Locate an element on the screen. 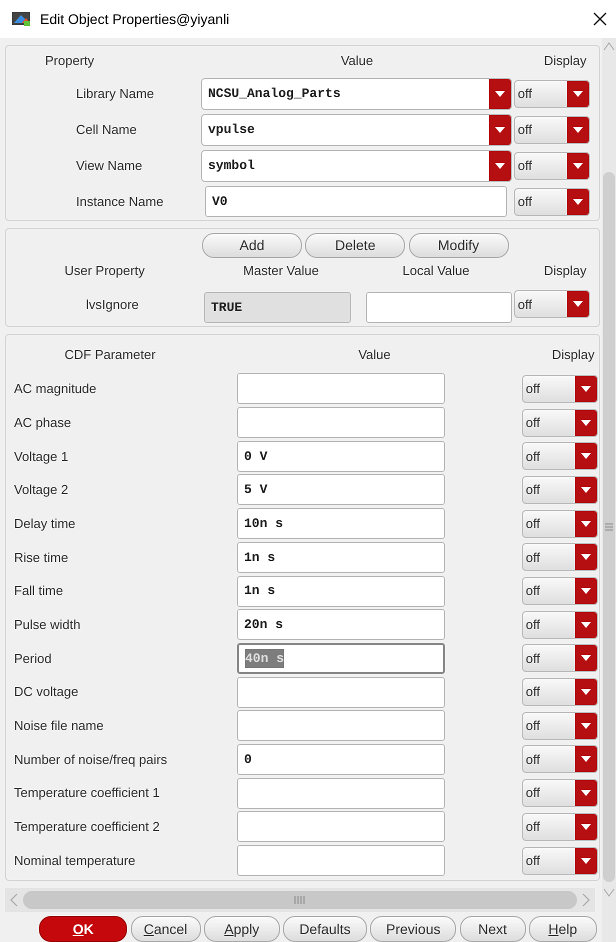  field-label: Temperature coefficient 1 is located at coordinates (87, 792).